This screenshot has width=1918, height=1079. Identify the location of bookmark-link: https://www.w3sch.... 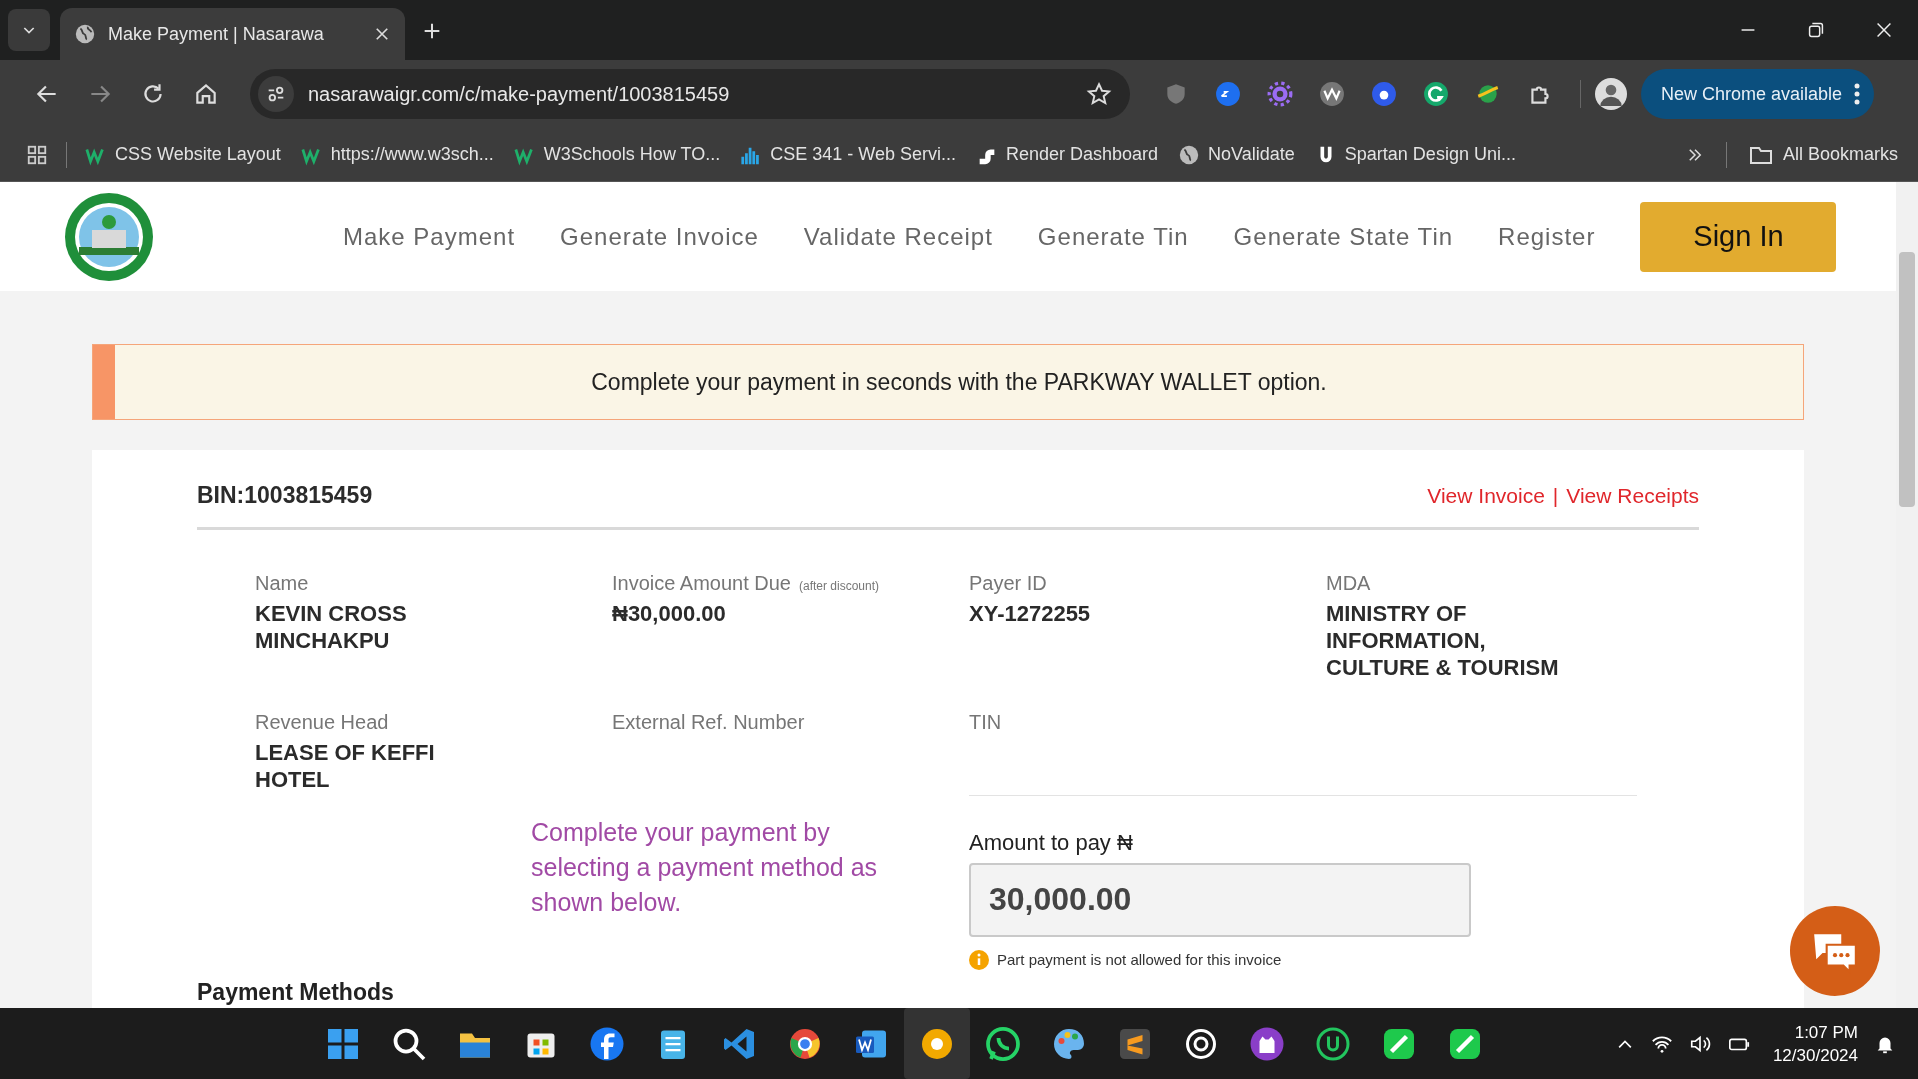
(412, 154).